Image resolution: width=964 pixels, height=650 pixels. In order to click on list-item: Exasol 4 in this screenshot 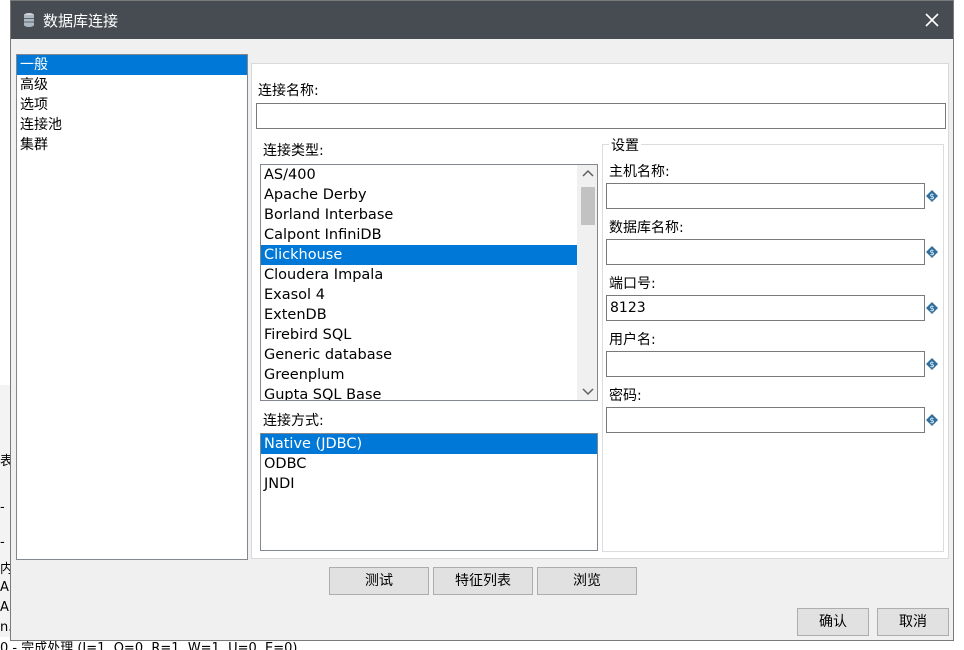, I will do `click(419, 295)`.